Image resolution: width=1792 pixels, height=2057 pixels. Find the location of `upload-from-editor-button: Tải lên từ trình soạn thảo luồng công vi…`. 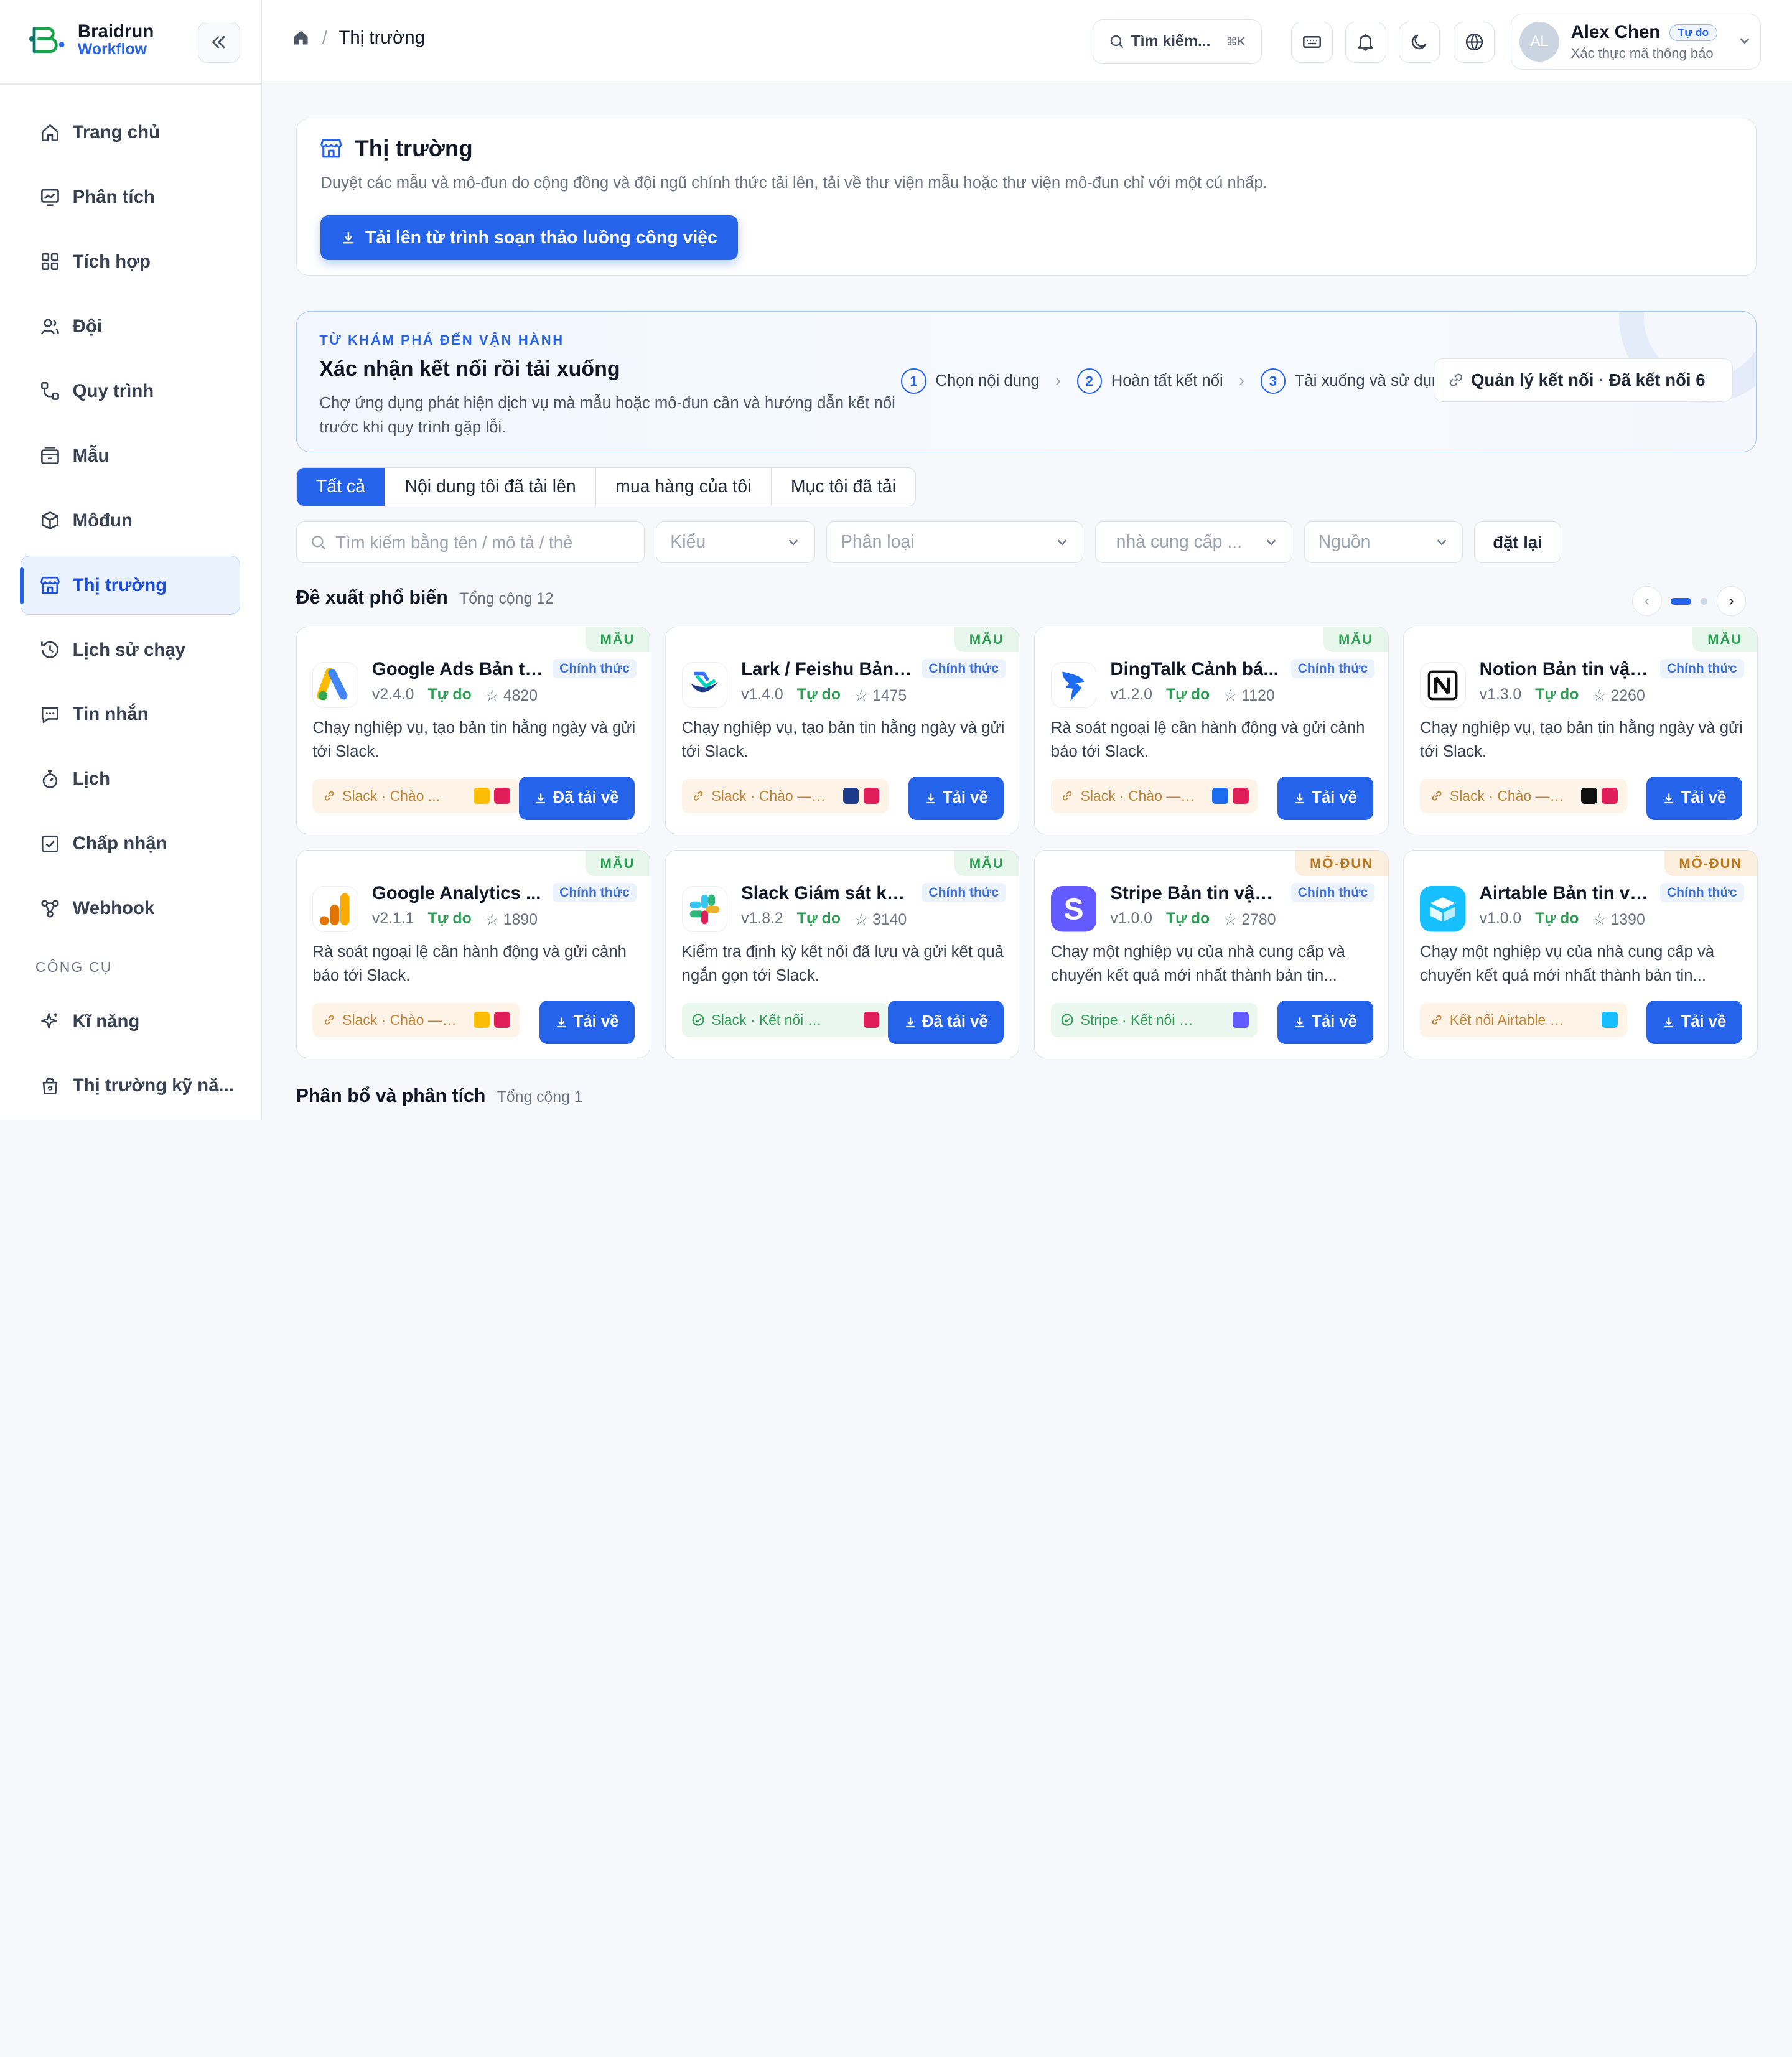

upload-from-editor-button: Tải lên từ trình soạn thảo luồng công vi… is located at coordinates (529, 237).